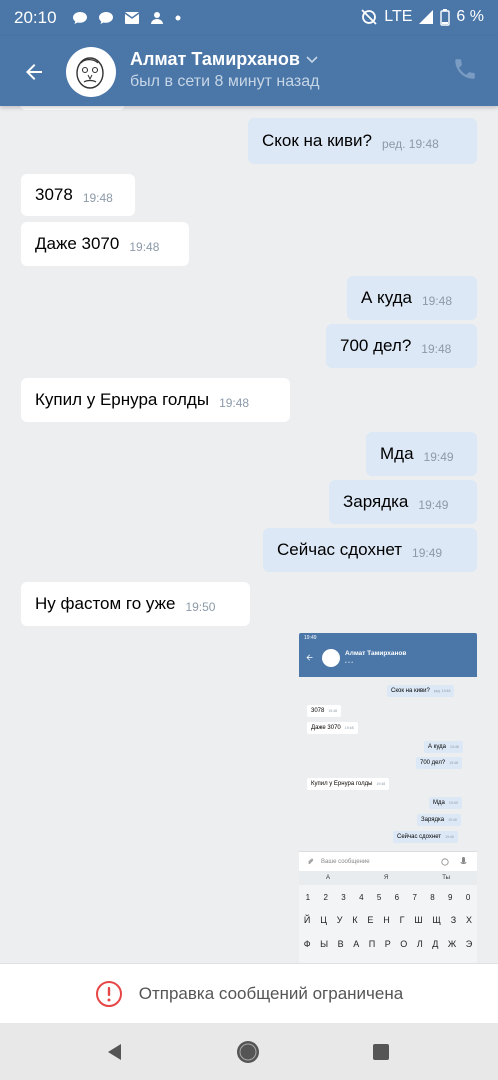 The width and height of the screenshot is (498, 1080). I want to click on attachment-message: Скок на киви? ред. 19:48, so click(421, 691).